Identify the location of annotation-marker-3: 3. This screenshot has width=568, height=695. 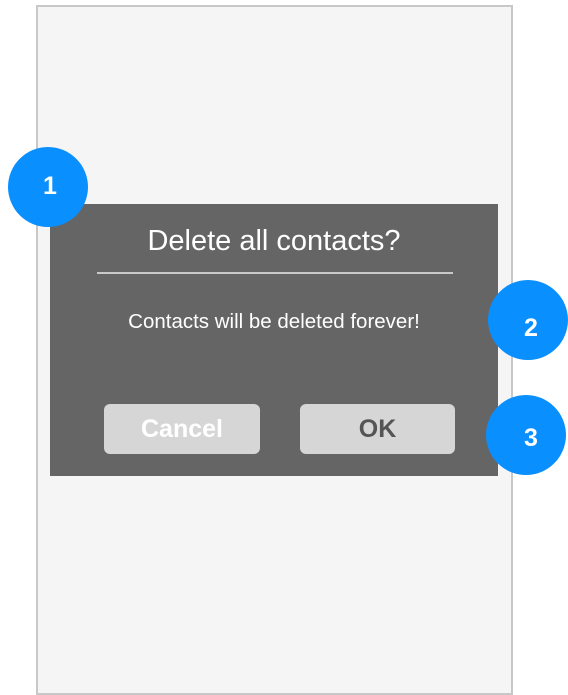
(526, 435).